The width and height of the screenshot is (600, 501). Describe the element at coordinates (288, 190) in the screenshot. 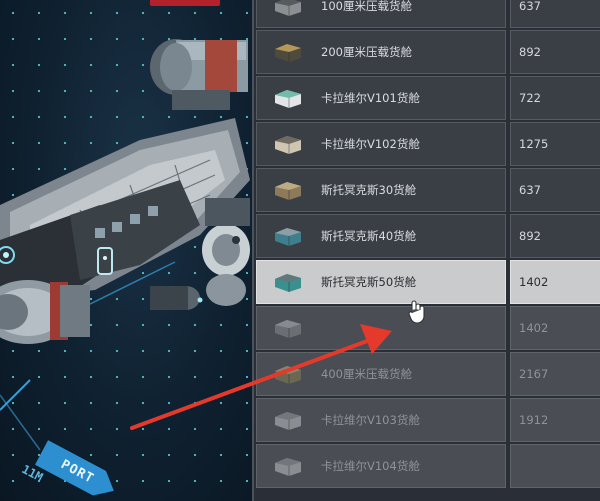

I see `cargo-crate-brown-icon` at that location.